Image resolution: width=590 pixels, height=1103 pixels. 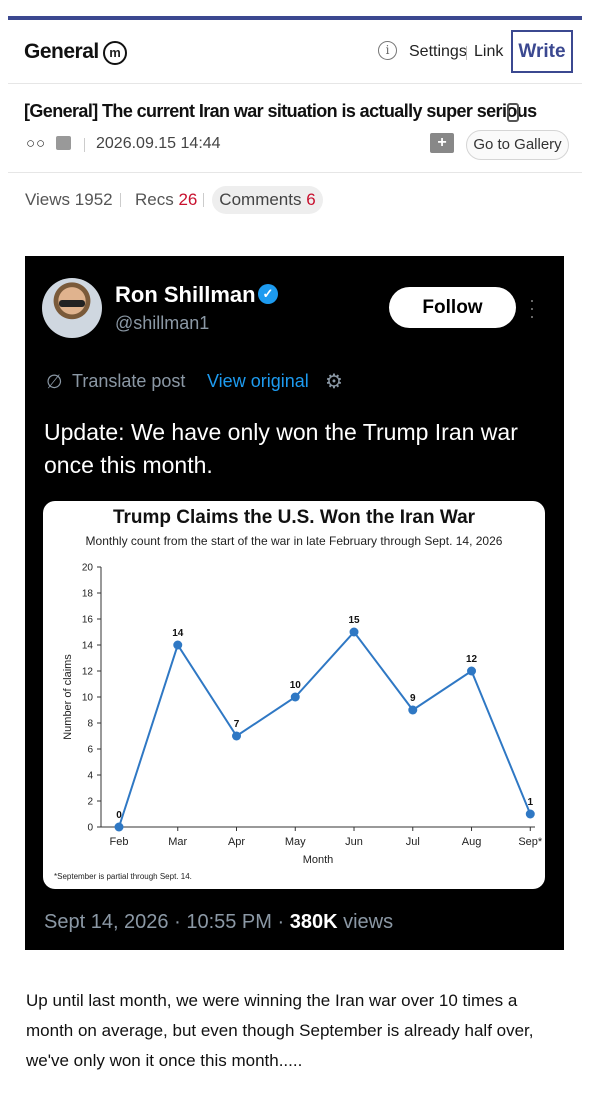 What do you see at coordinates (115, 53) in the screenshot?
I see `minor-gallery-badge-icon: m` at bounding box center [115, 53].